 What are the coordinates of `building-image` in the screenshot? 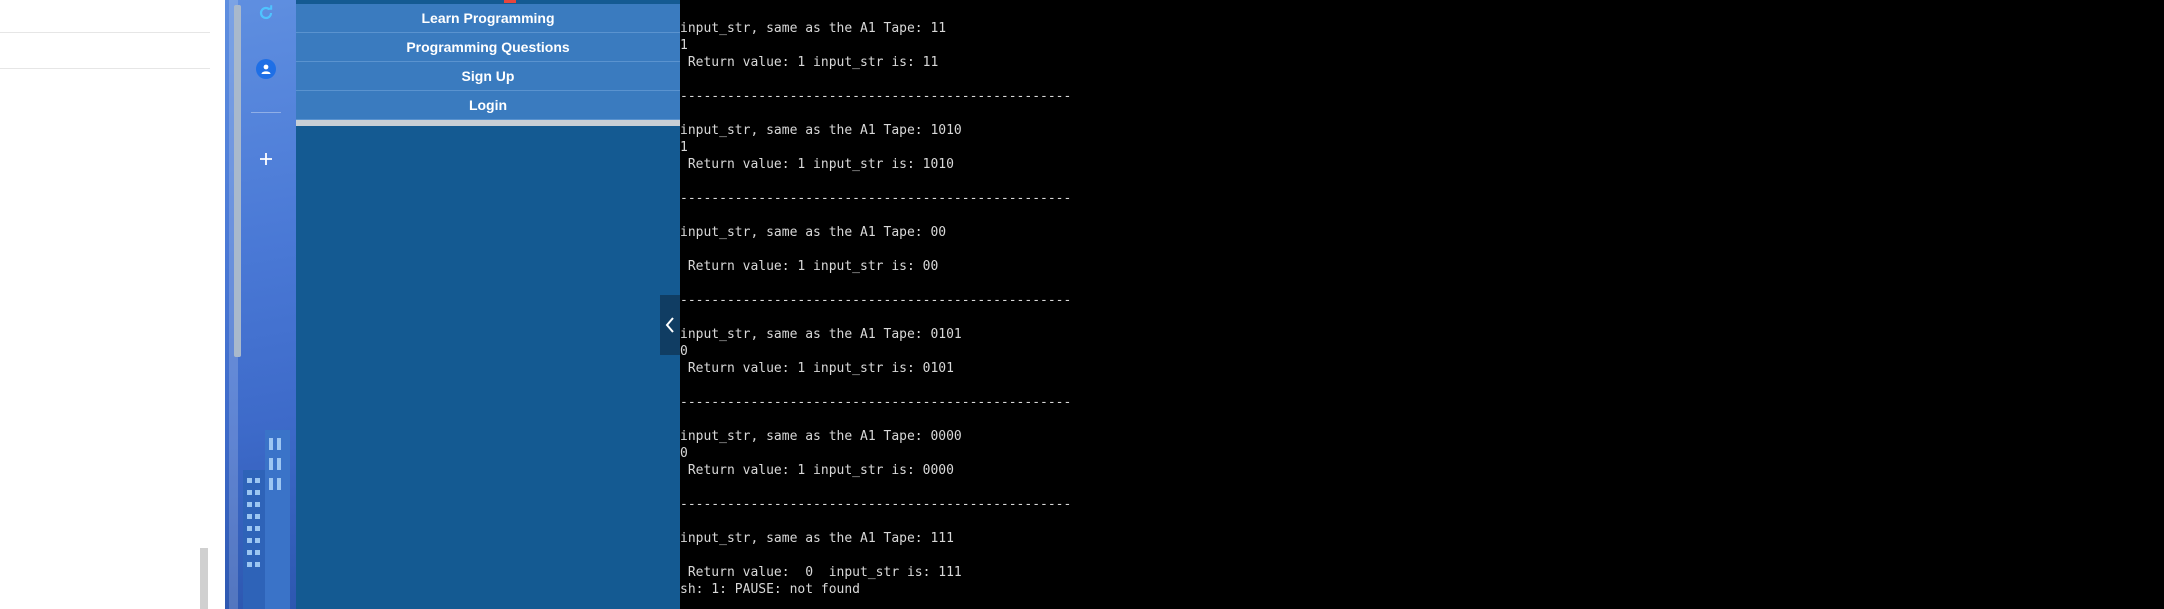 It's located at (266, 519).